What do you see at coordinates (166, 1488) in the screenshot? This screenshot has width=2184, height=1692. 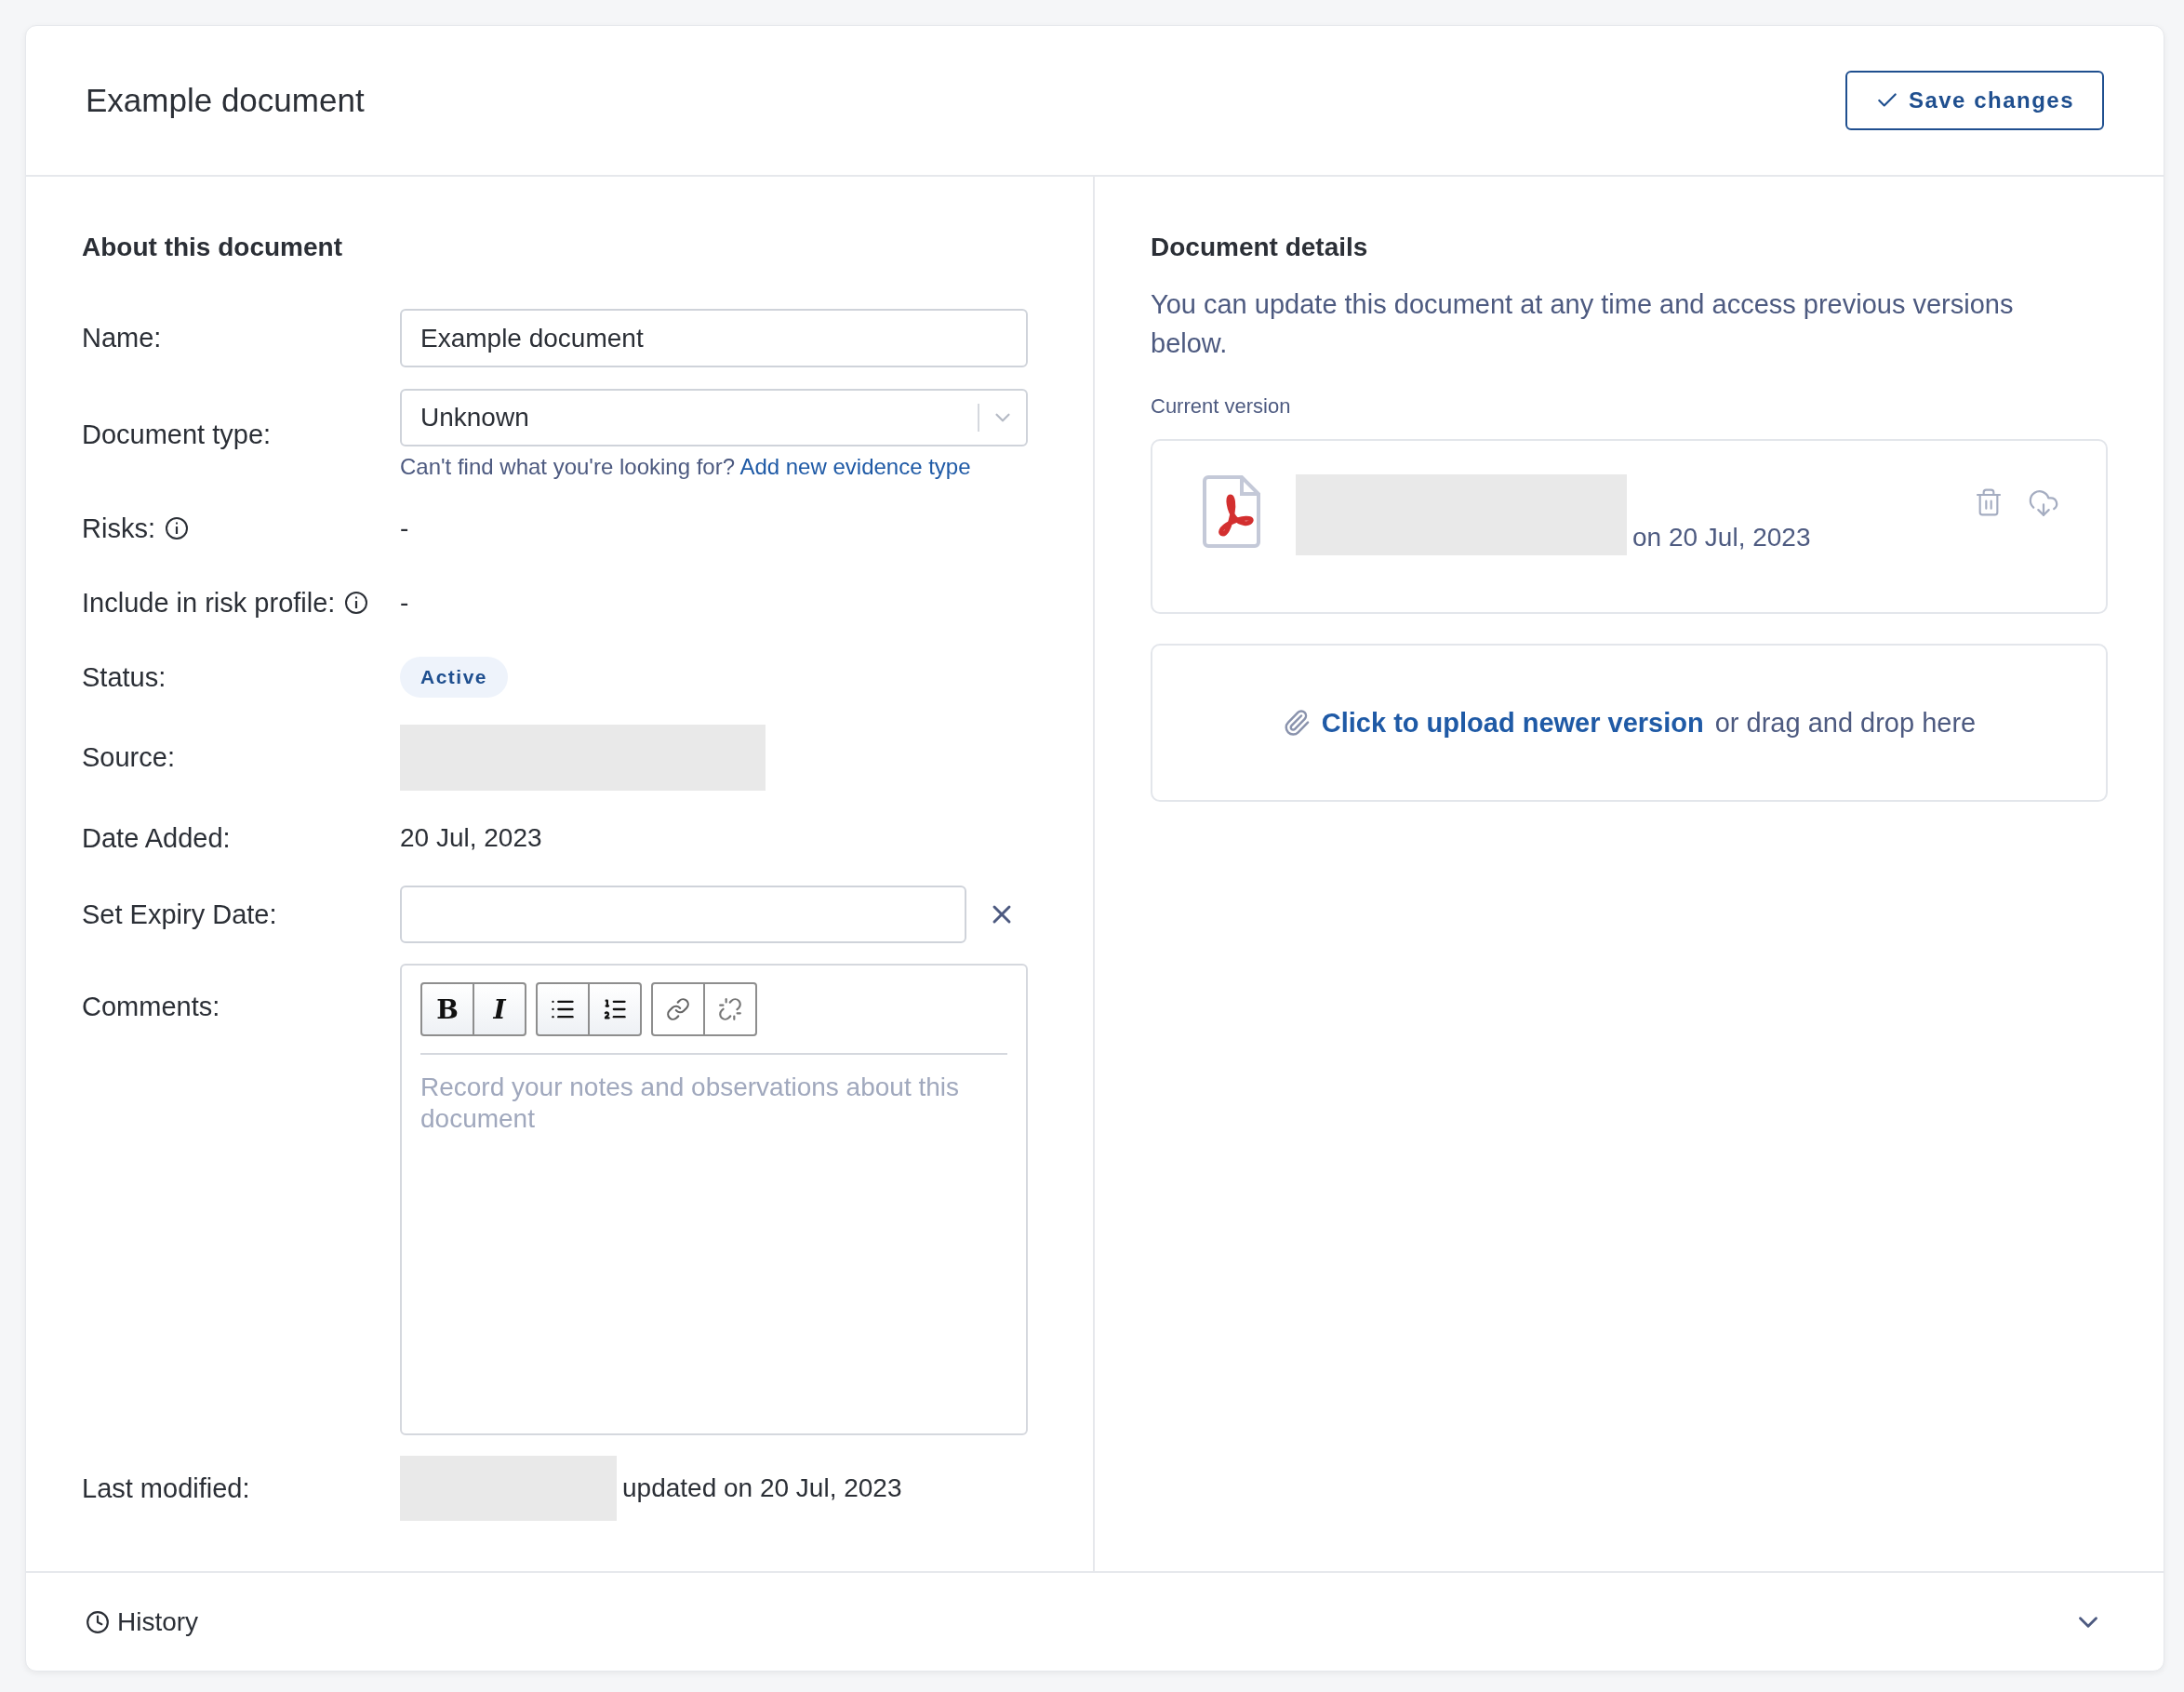 I see `field-label: Last modified:` at bounding box center [166, 1488].